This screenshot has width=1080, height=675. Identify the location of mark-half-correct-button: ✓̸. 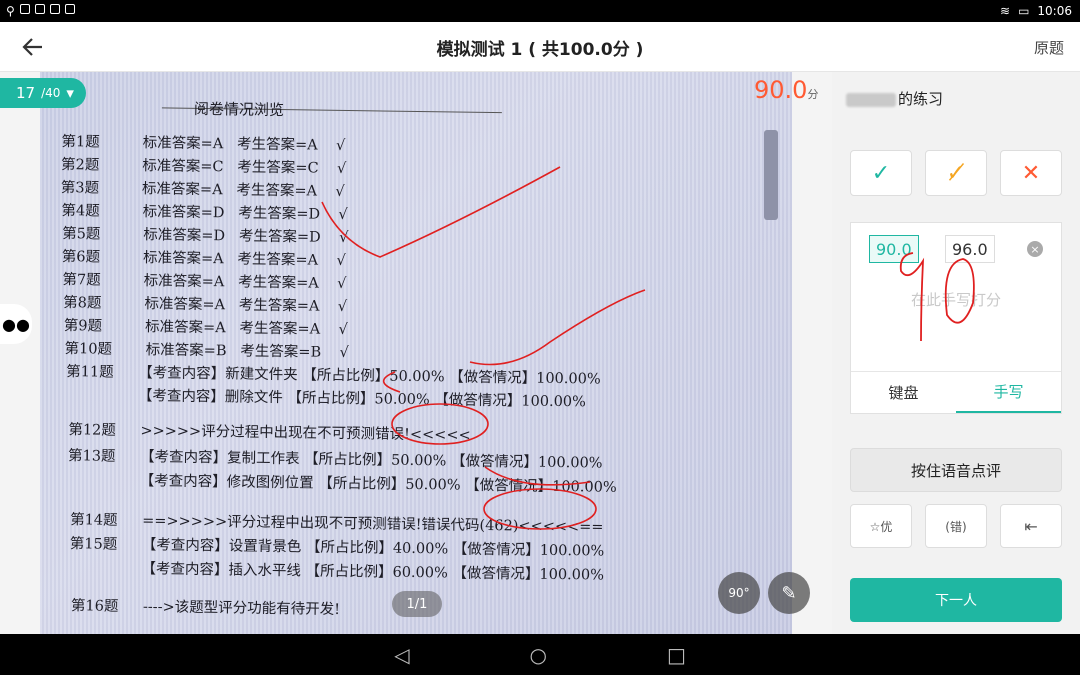
(956, 173).